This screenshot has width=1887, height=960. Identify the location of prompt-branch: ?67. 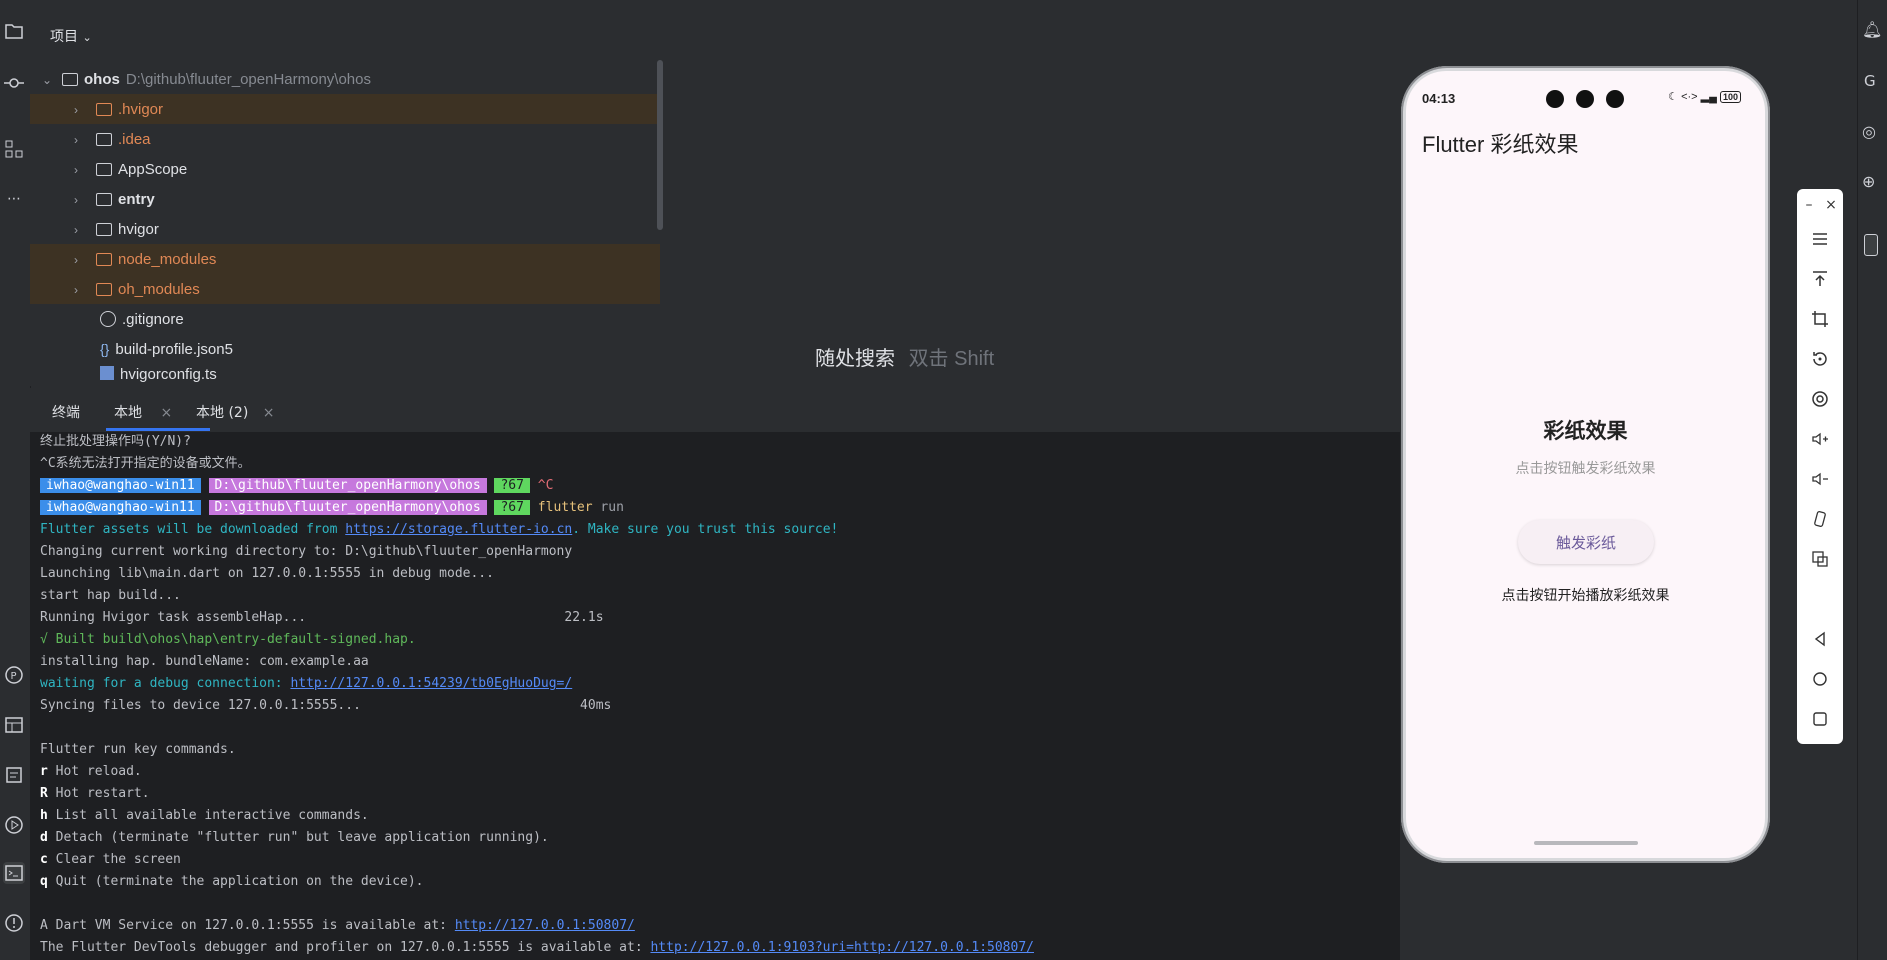
(512, 485).